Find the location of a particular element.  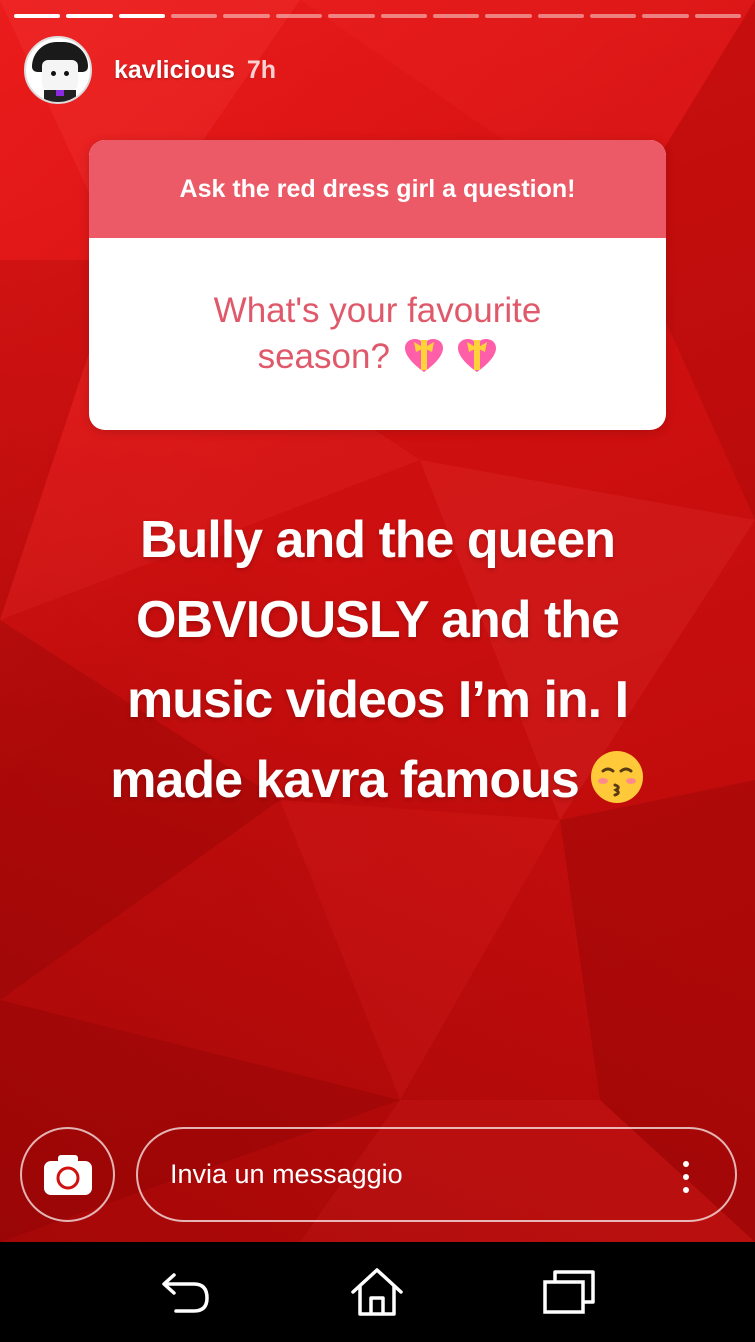

recents-icon is located at coordinates (569, 1292).